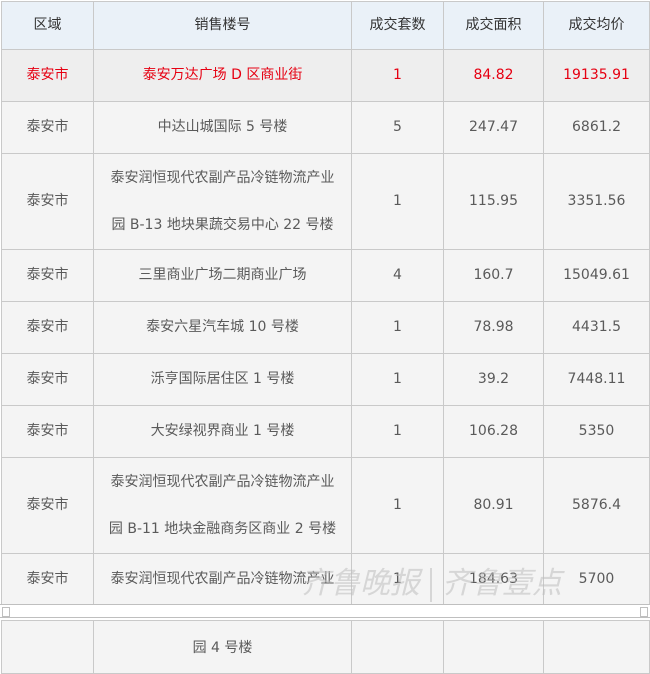 The height and width of the screenshot is (674, 650). Describe the element at coordinates (493, 275) in the screenshot. I see `cell-area: 160.7` at that location.